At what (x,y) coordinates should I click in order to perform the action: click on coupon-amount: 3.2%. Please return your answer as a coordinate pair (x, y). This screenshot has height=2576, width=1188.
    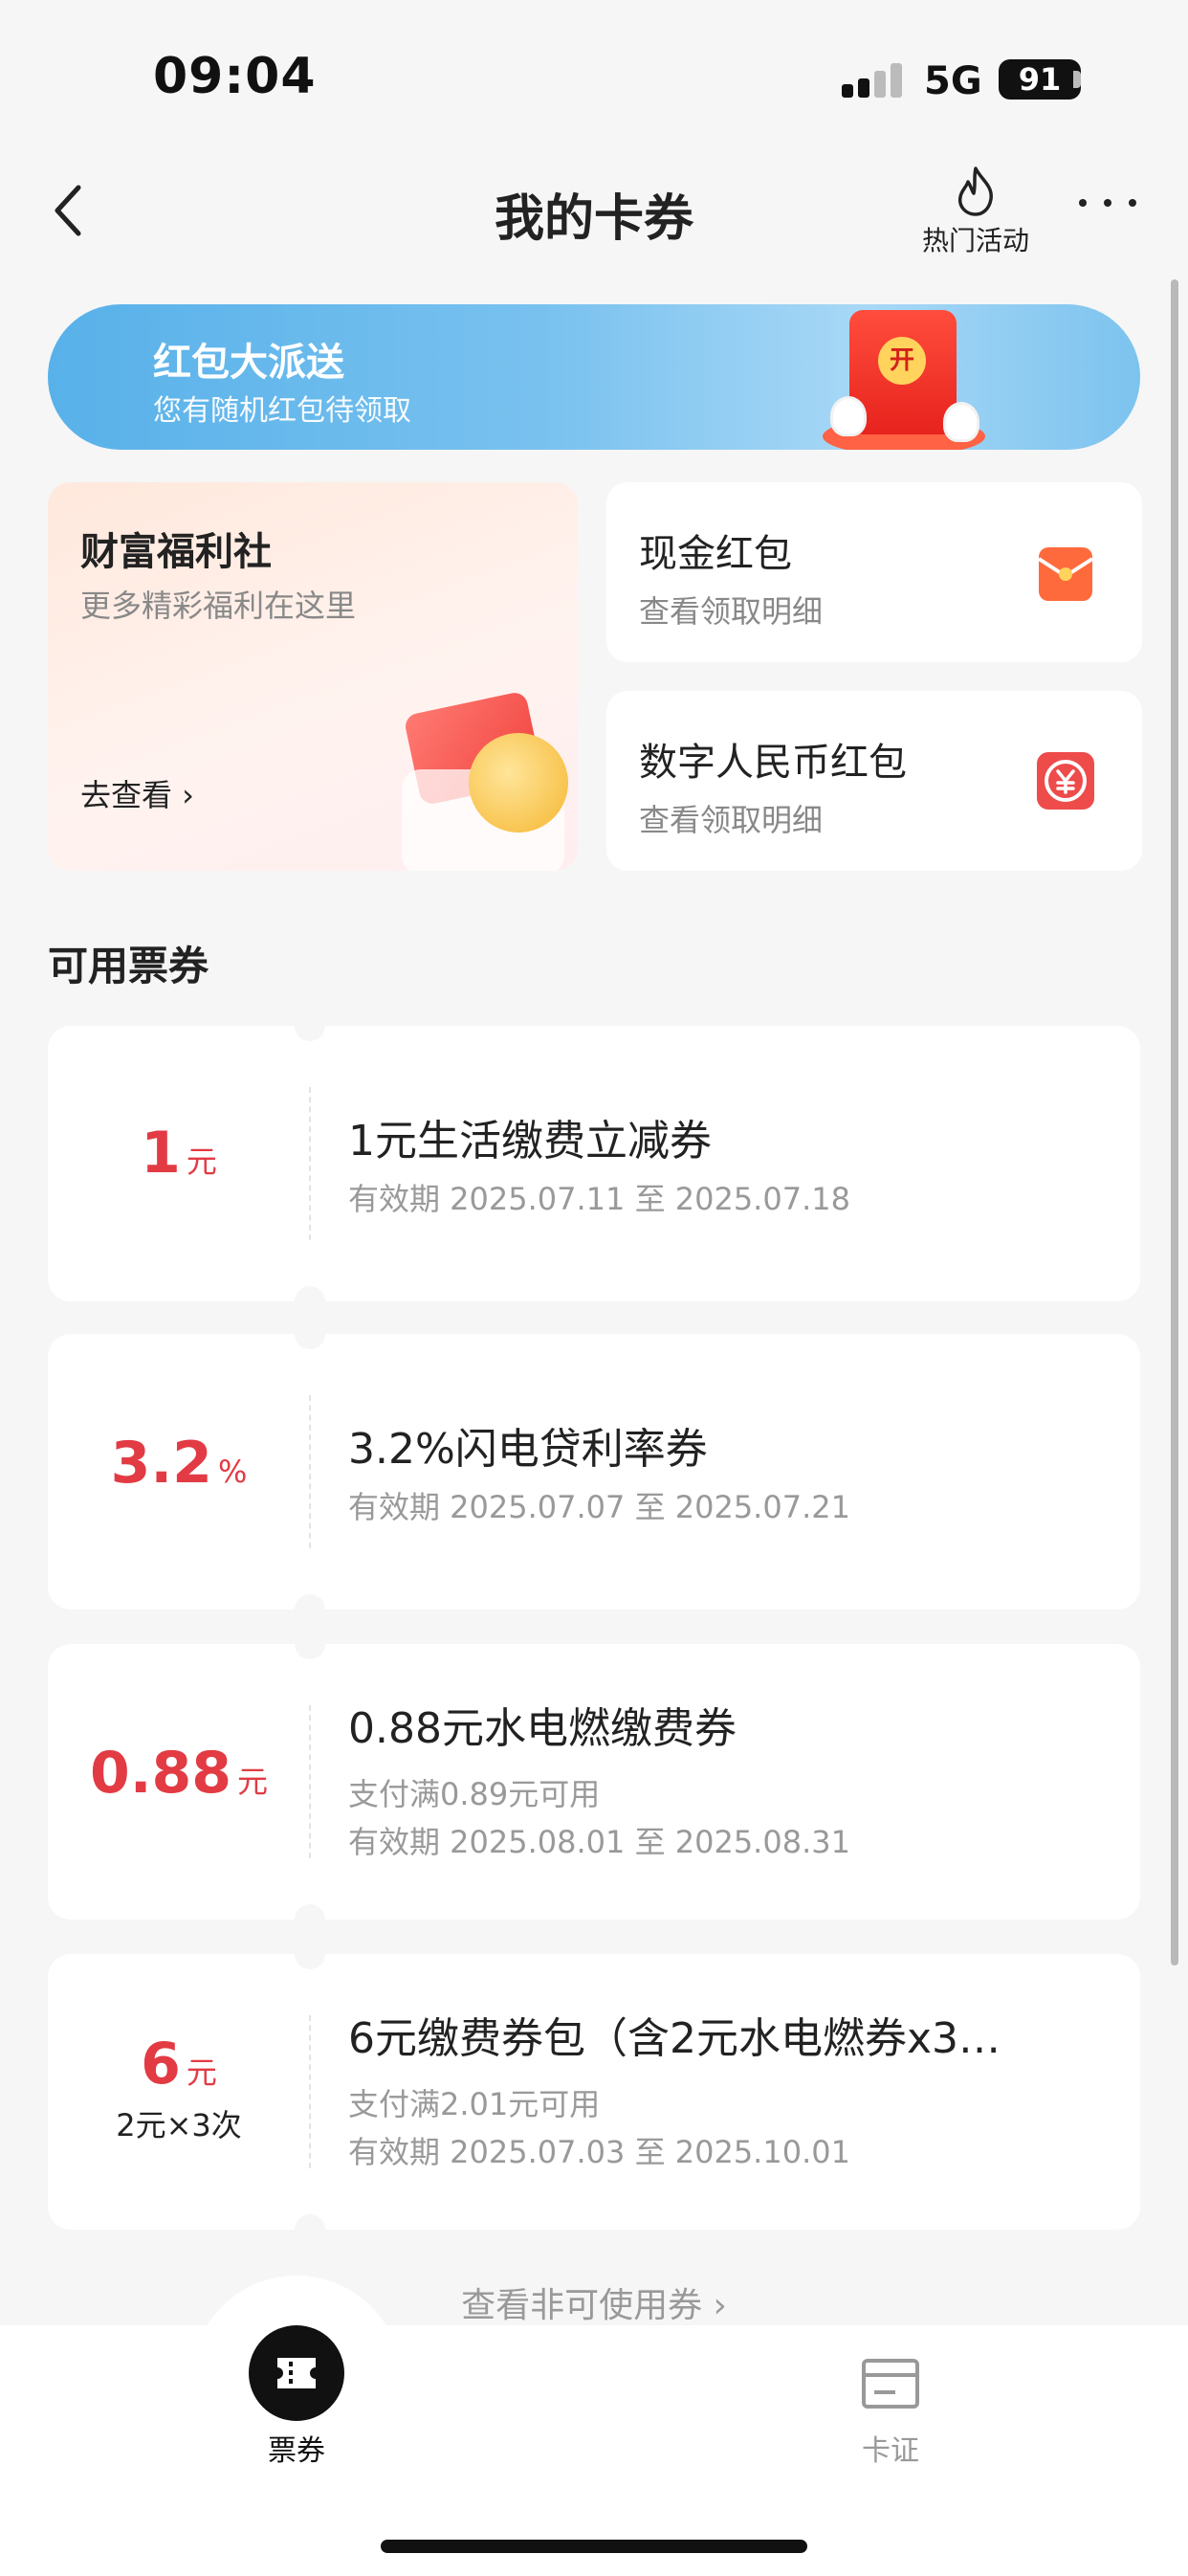
    Looking at the image, I should click on (179, 1463).